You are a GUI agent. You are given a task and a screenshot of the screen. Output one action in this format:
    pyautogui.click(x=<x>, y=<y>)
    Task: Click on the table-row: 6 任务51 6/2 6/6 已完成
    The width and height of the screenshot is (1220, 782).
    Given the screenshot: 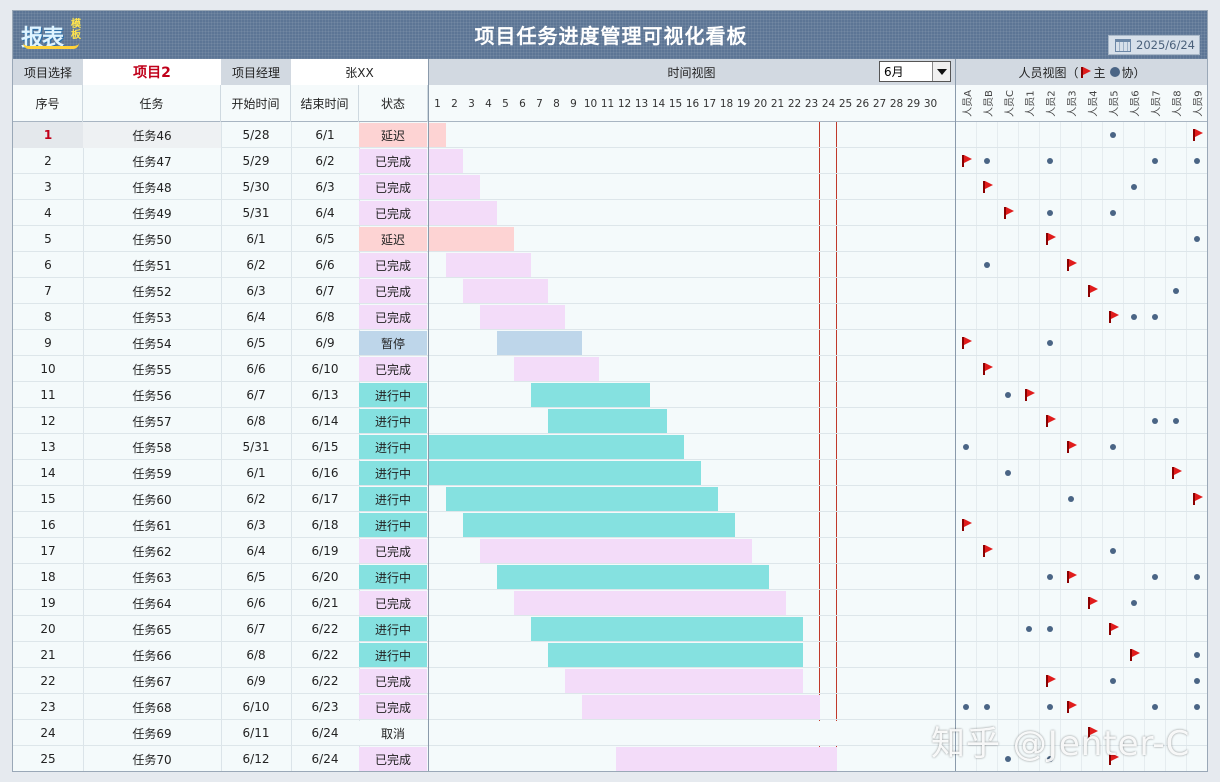 What is the action you would take?
    pyautogui.click(x=610, y=265)
    